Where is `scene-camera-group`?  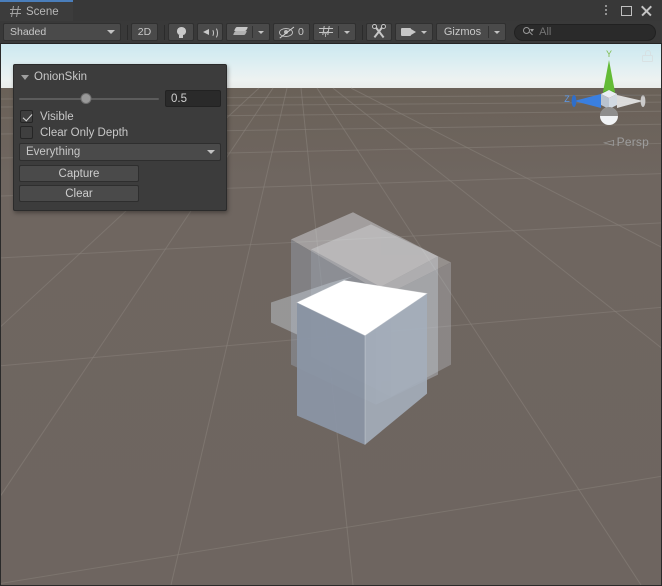
scene-camera-group is located at coordinates (413, 32).